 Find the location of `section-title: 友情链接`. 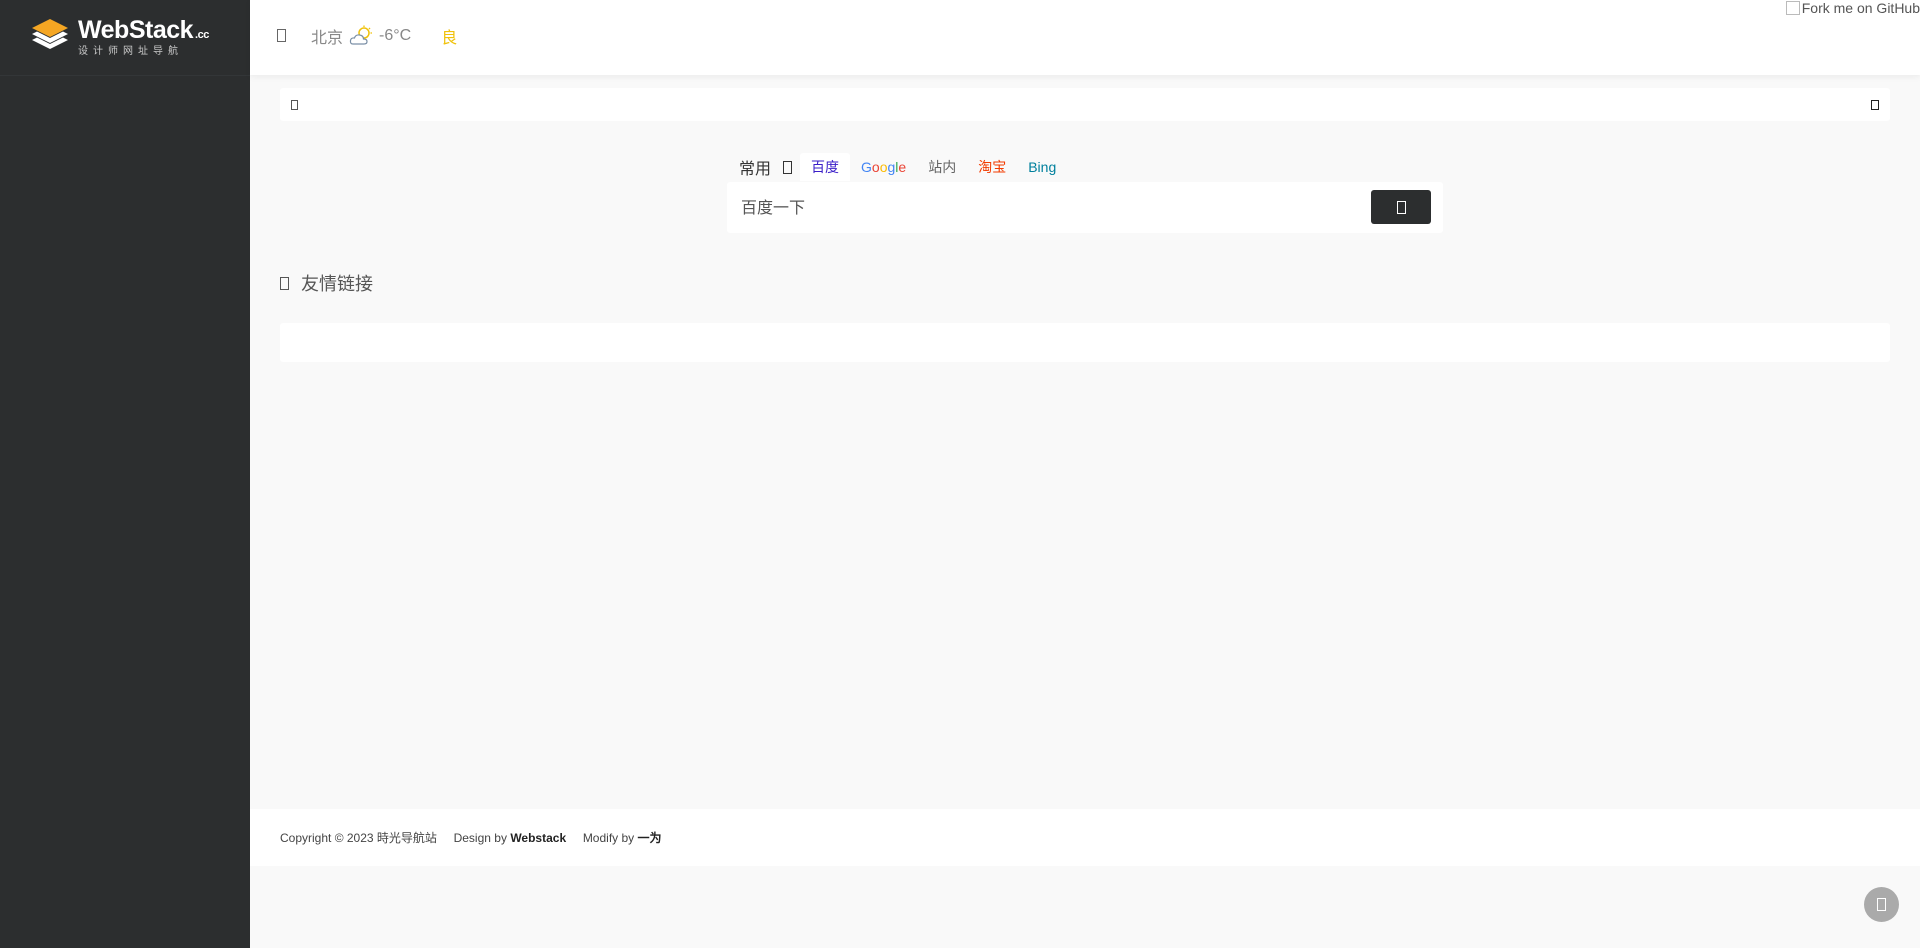

section-title: 友情链接 is located at coordinates (337, 284).